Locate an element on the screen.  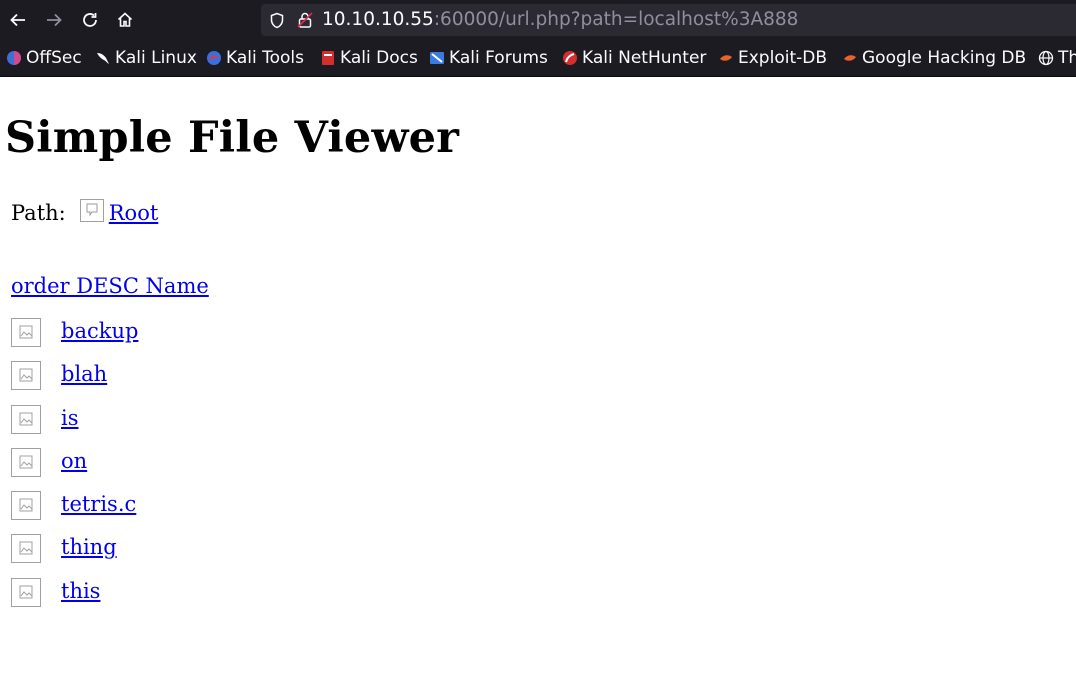
file-link: is is located at coordinates (70, 418).